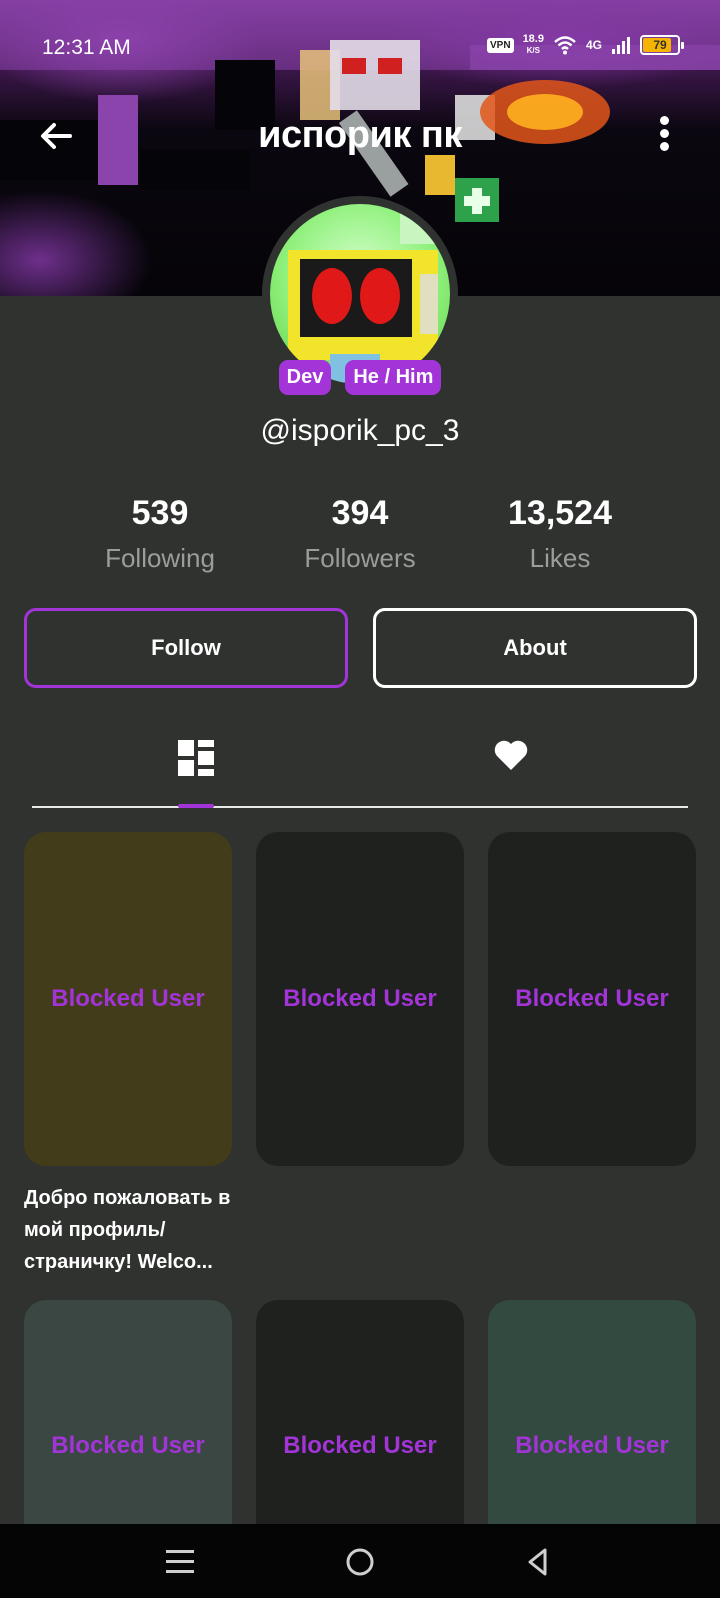 The width and height of the screenshot is (720, 1598). What do you see at coordinates (360, 513) in the screenshot?
I see `stat-value: 394` at bounding box center [360, 513].